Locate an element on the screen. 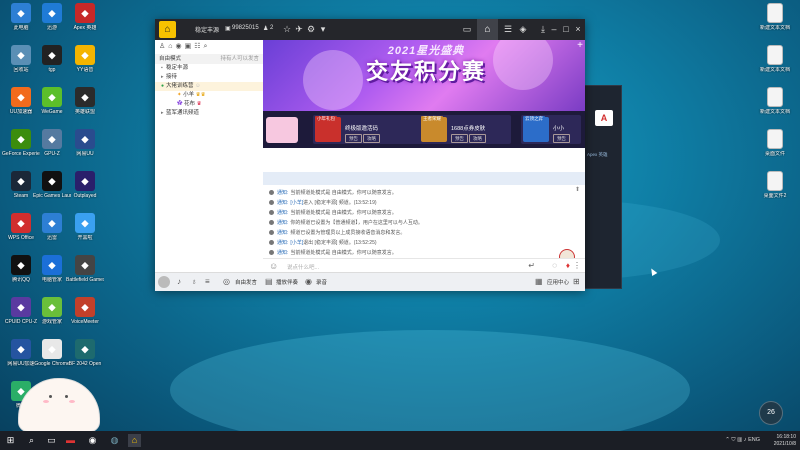 The height and width of the screenshot is (450, 800). notice-area is located at coordinates (424, 166).